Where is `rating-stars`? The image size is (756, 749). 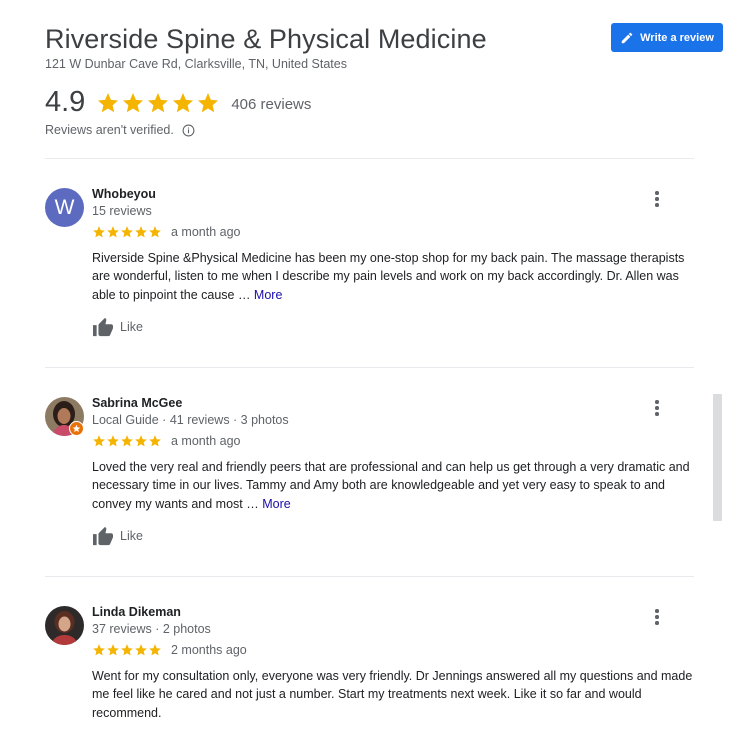
rating-stars is located at coordinates (158, 103).